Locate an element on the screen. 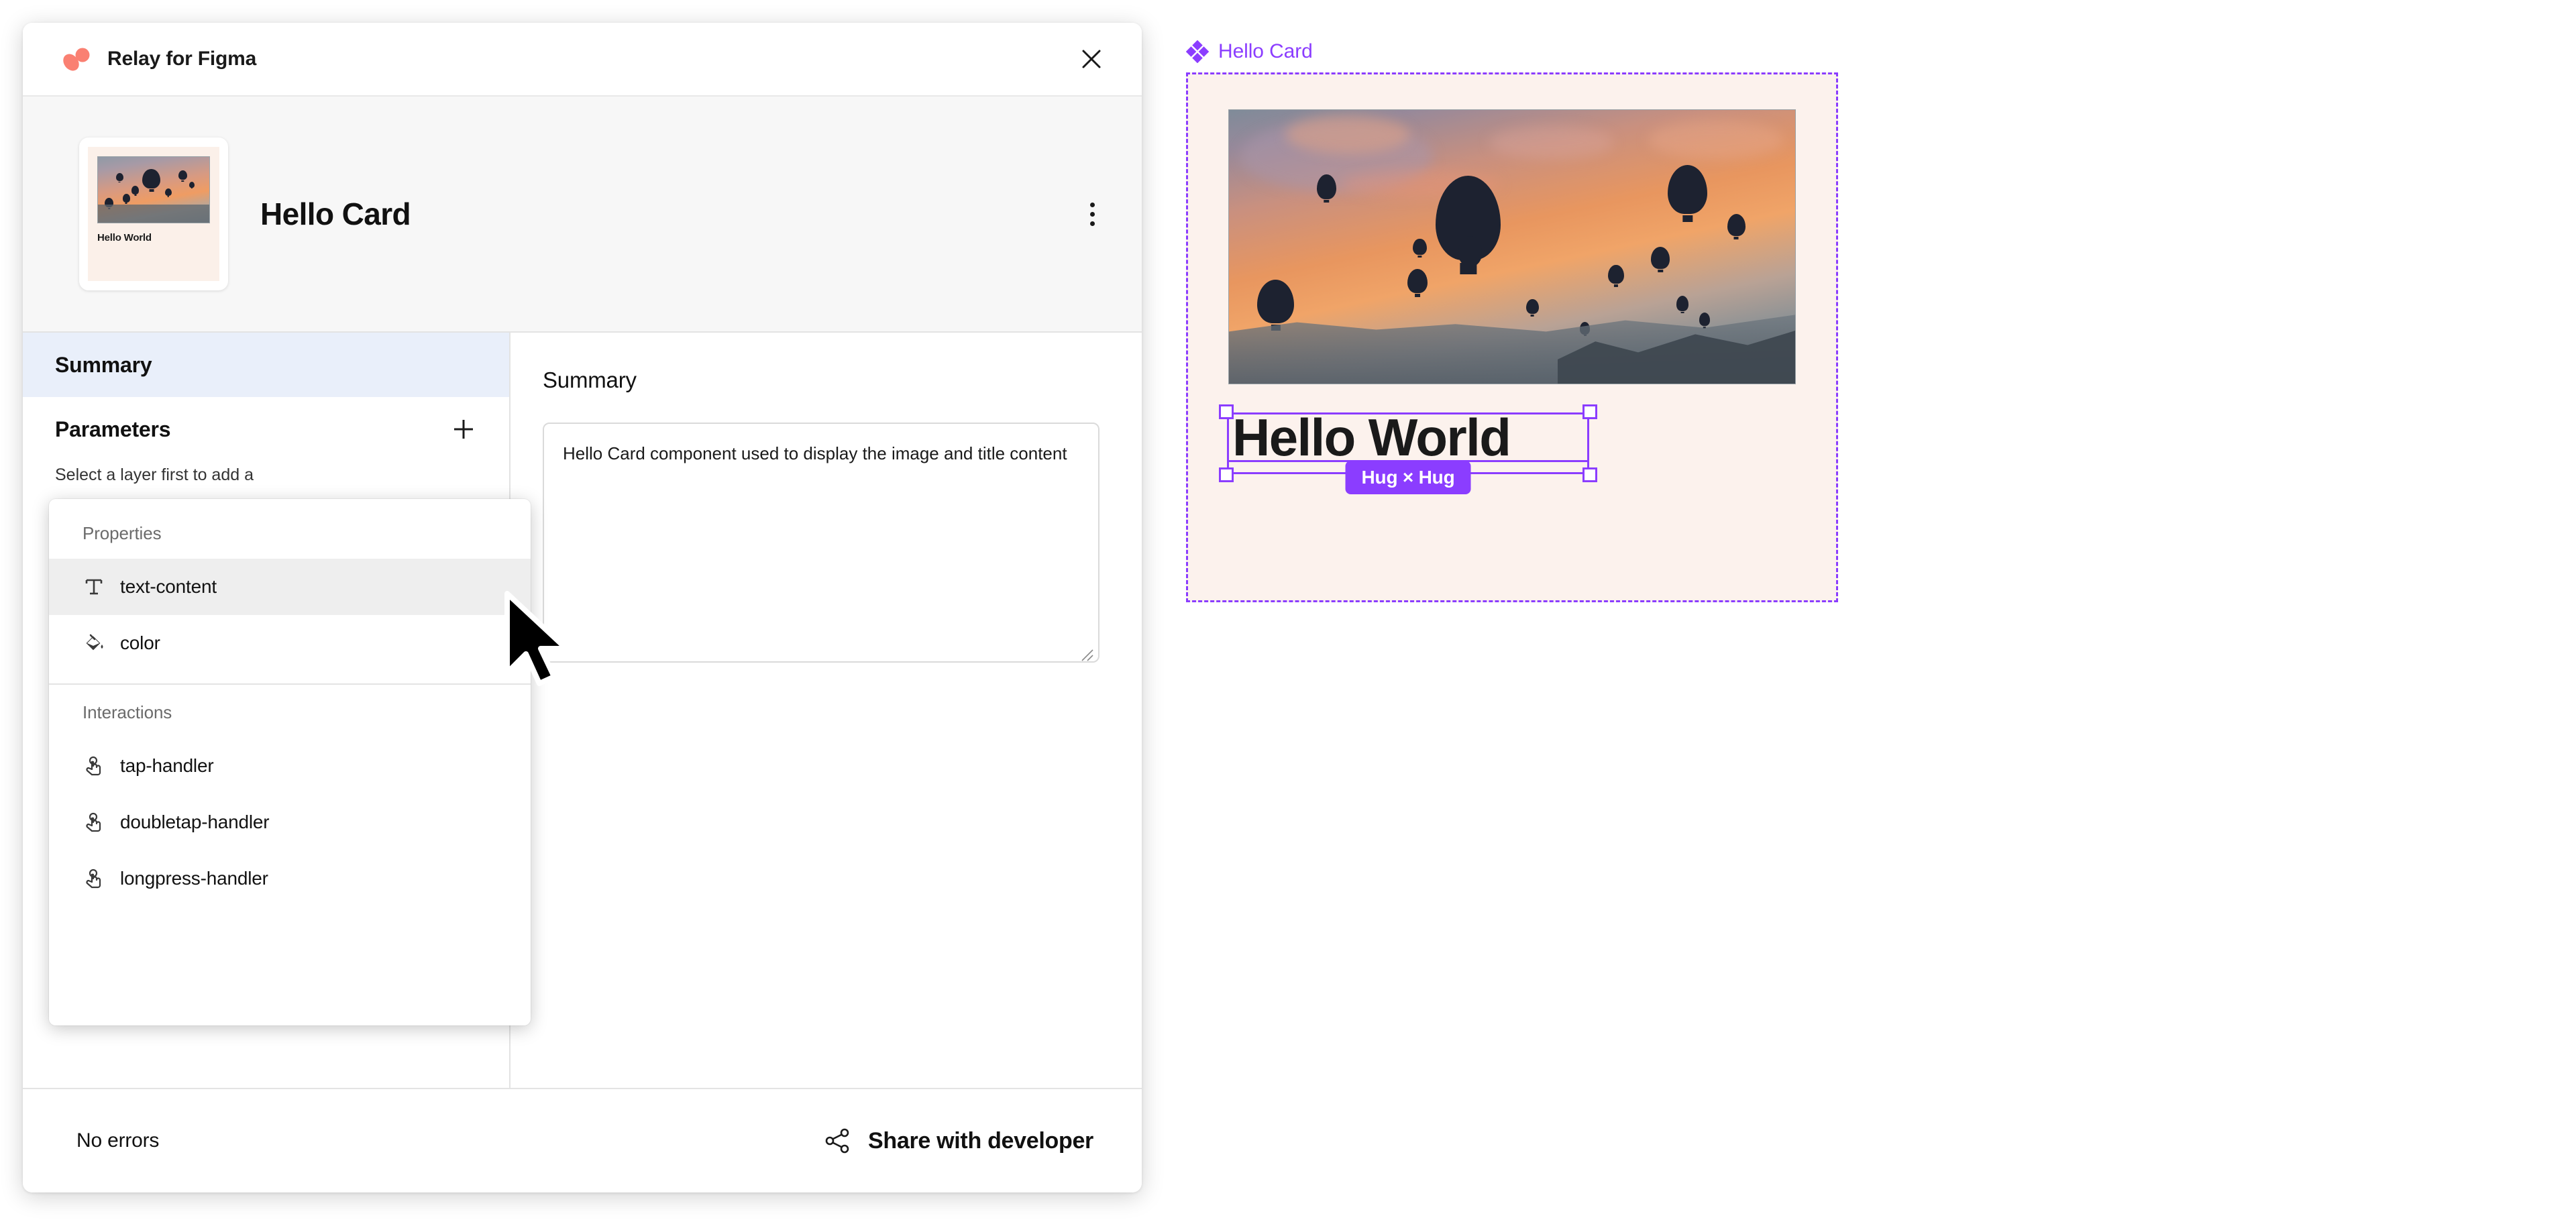  more-vertical-icon-dot3 is located at coordinates (1092, 223).